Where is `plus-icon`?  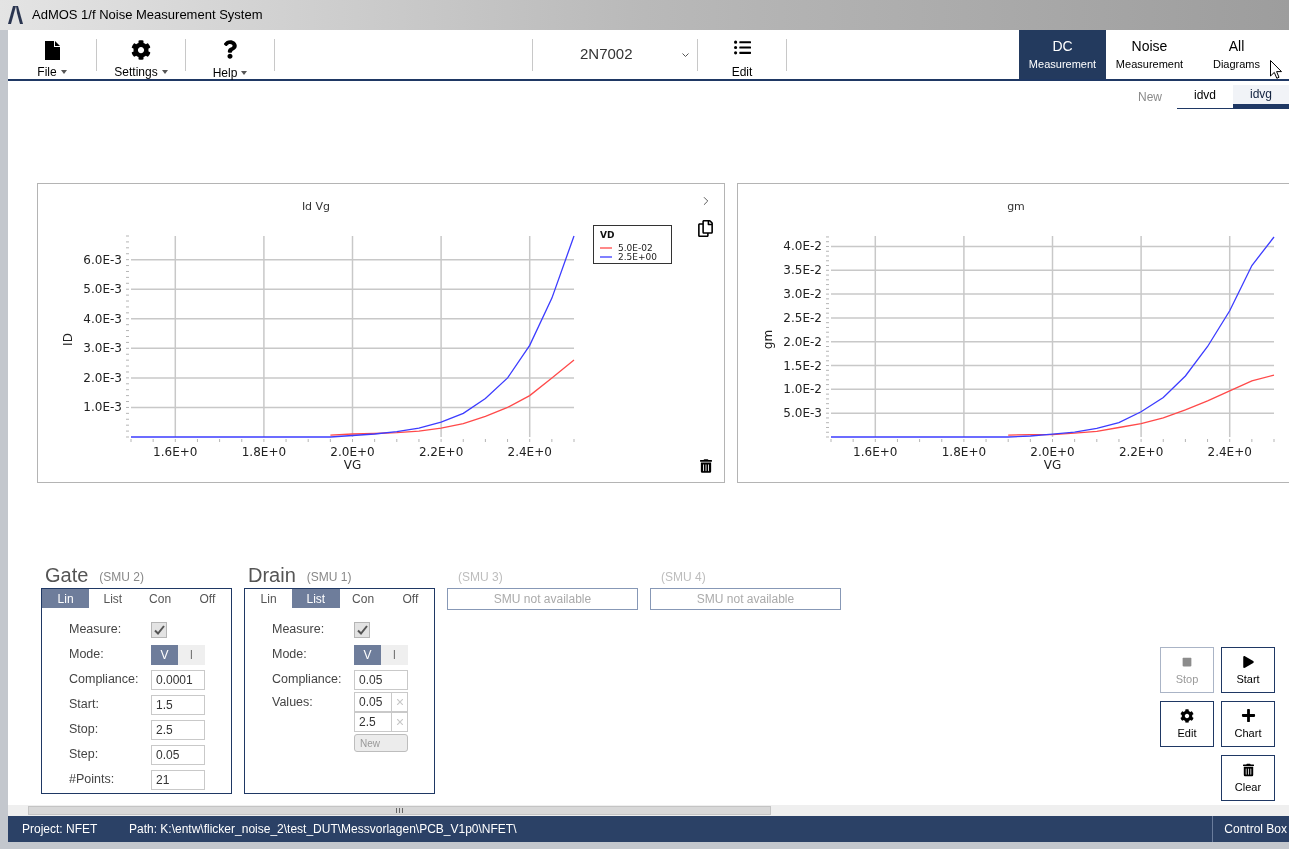 plus-icon is located at coordinates (1248, 715).